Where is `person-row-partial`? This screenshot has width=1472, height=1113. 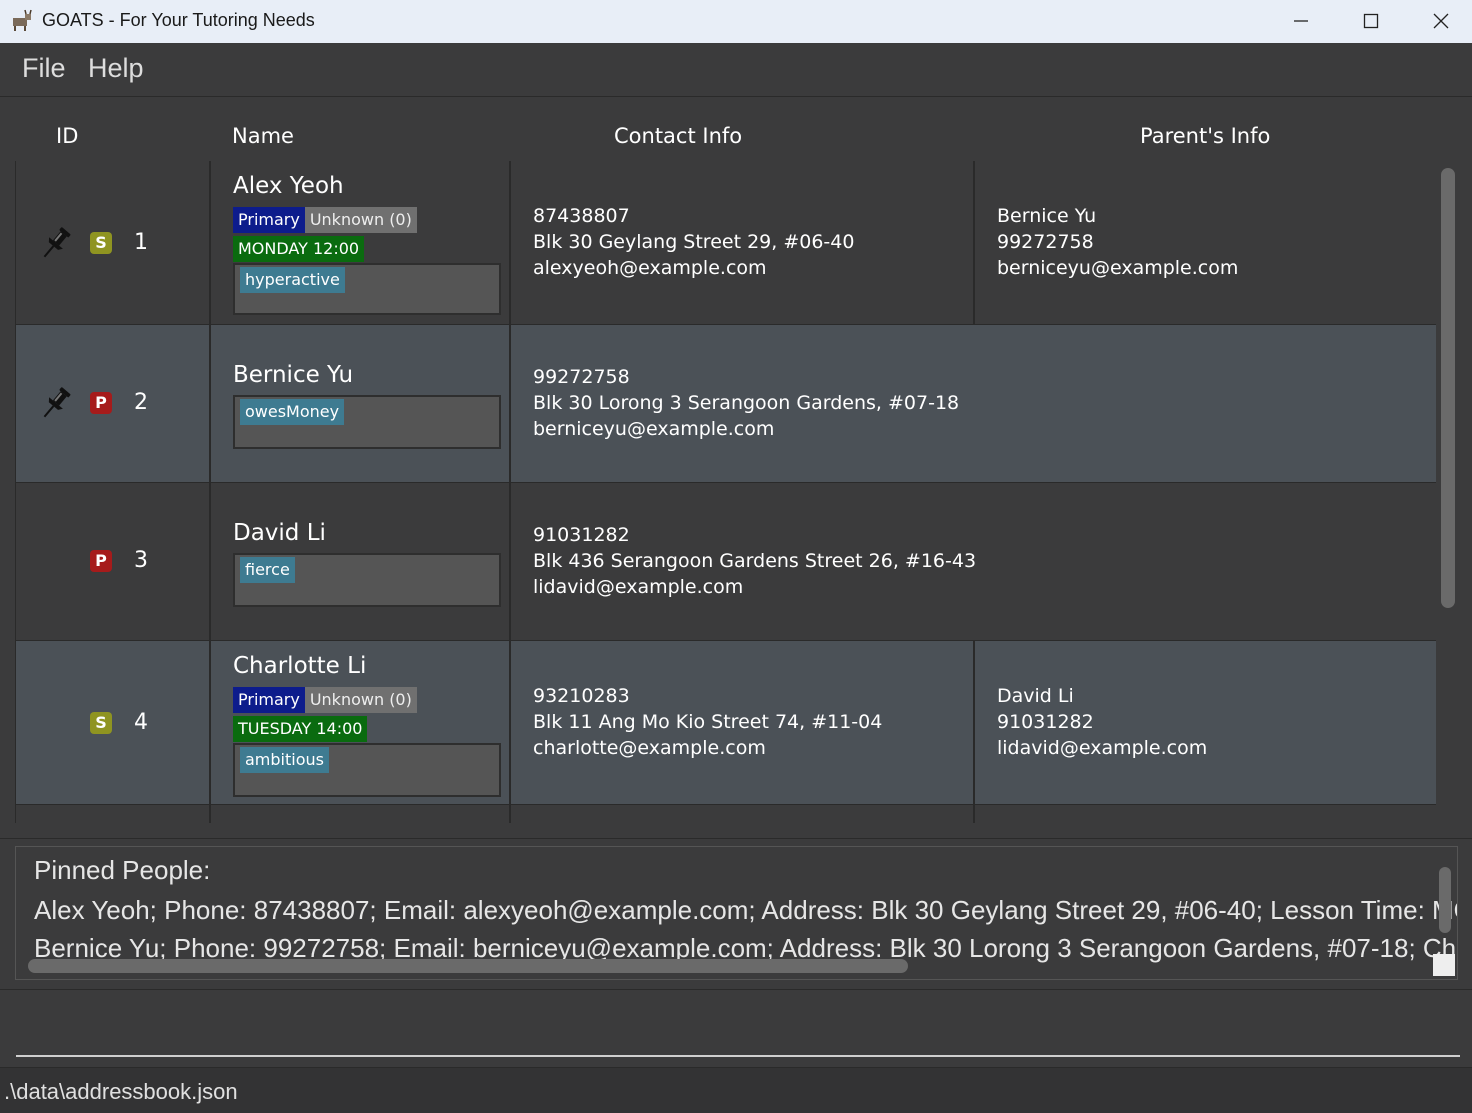 person-row-partial is located at coordinates (725, 814).